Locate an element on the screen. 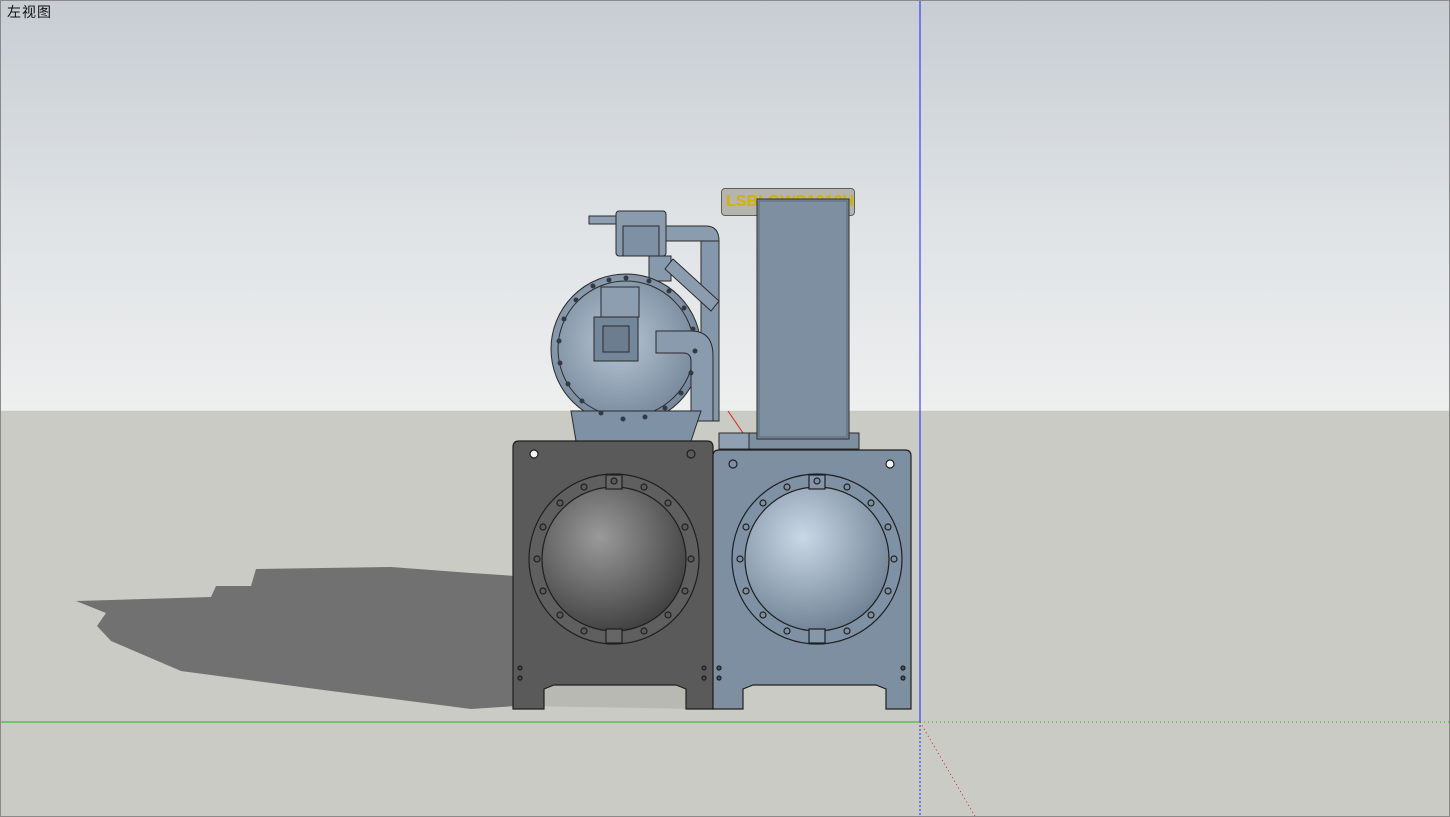  model-name-tag: LSBLGWD1010HDF is located at coordinates (788, 202).